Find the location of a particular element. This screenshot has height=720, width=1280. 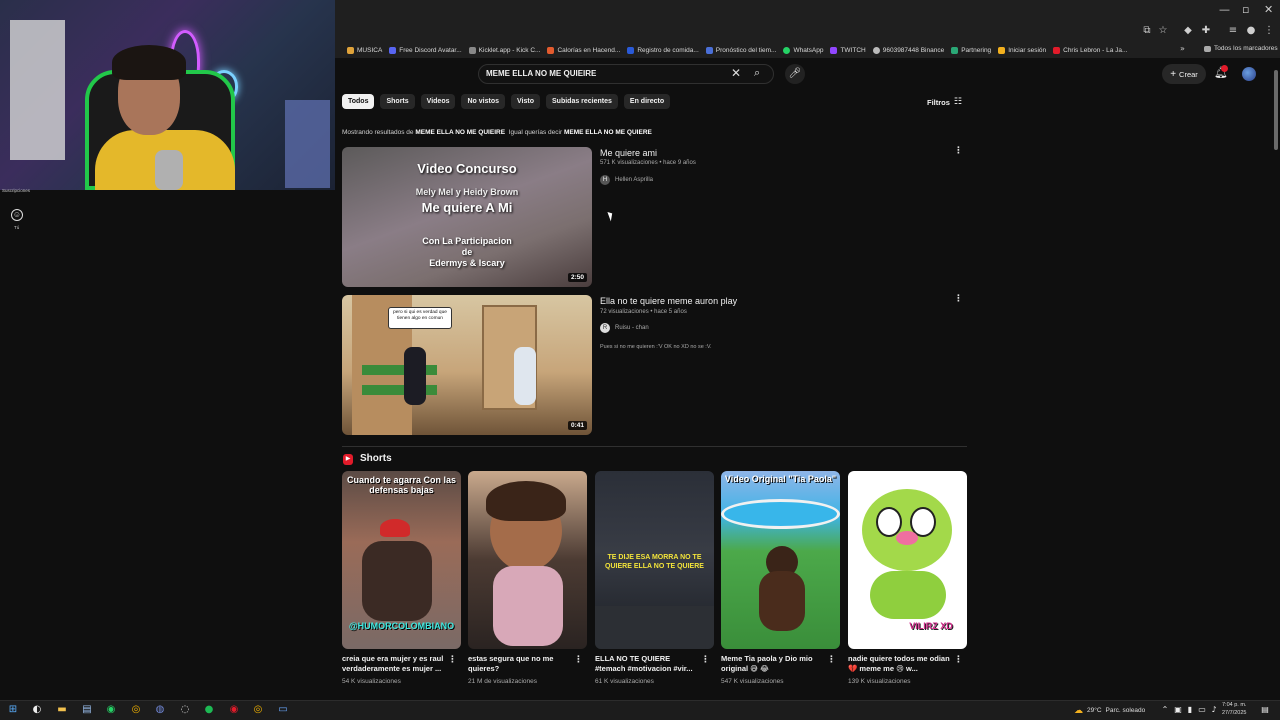

twitch-icon is located at coordinates (834, 50).